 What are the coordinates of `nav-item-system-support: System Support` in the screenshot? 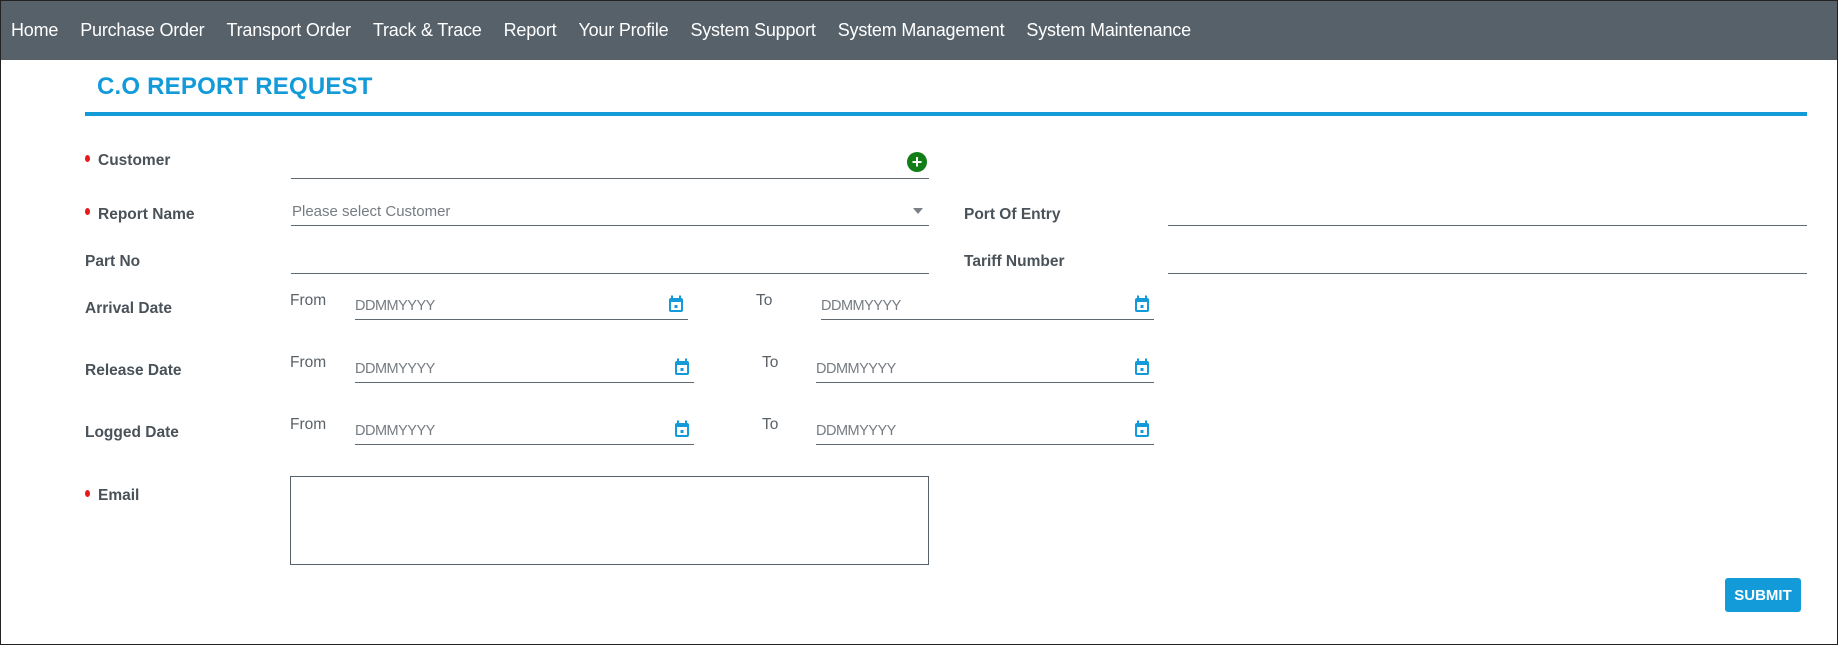 It's located at (752, 30).